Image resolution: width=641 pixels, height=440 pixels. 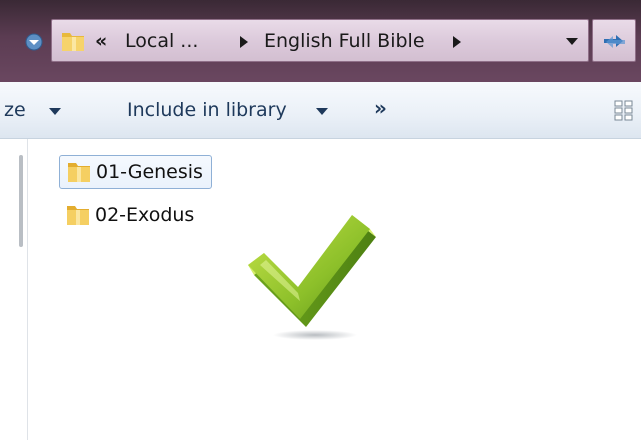 I want to click on view-options-icon, so click(x=624, y=110).